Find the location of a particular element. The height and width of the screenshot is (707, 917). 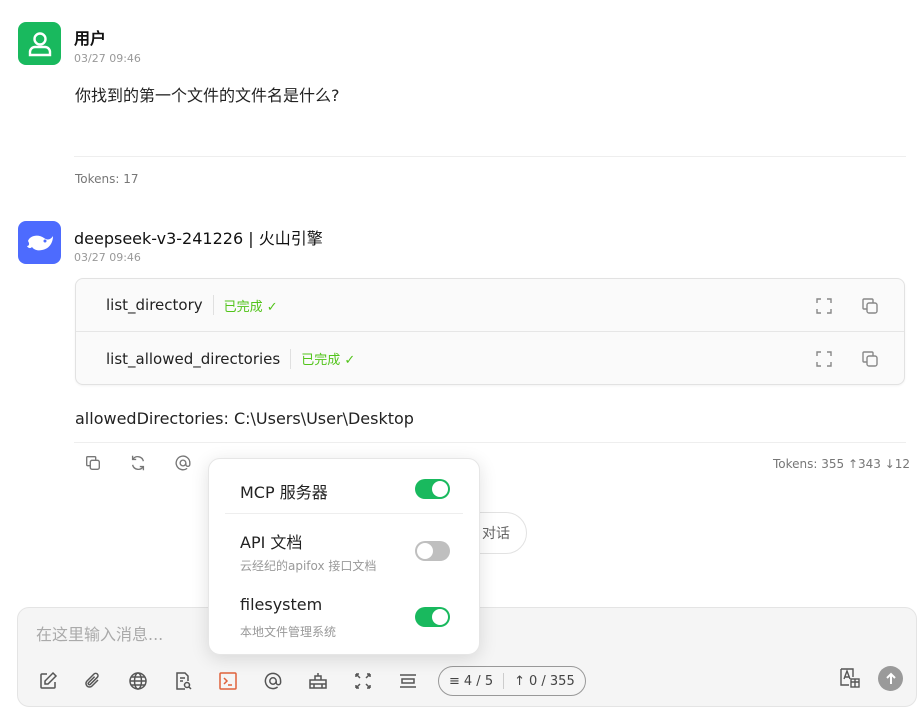

regenerate-button is located at coordinates (138, 463).